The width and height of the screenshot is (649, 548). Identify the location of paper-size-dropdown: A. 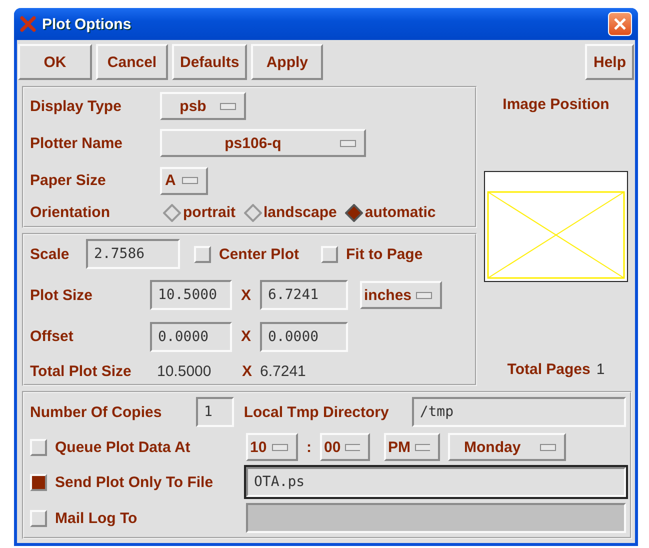
(184, 180).